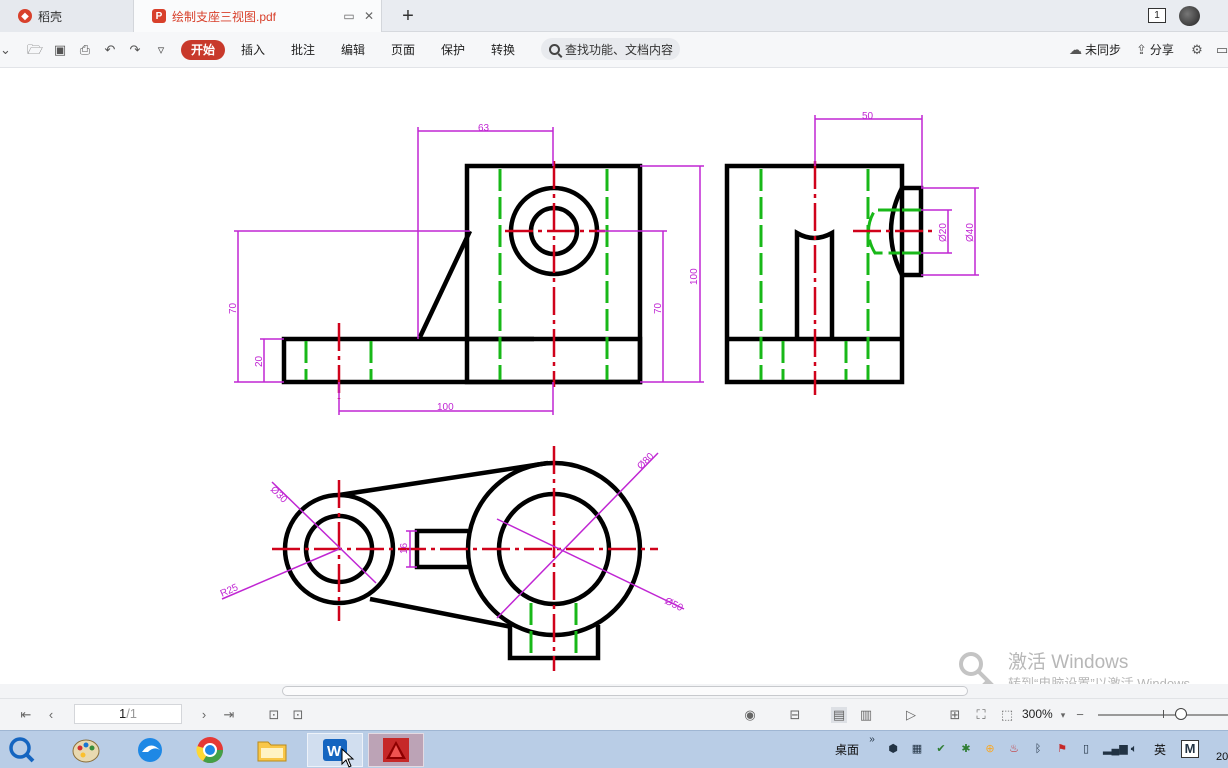 The image size is (1228, 768). Describe the element at coordinates (445, 407) in the screenshot. I see `dim-100-bottom: 100` at that location.